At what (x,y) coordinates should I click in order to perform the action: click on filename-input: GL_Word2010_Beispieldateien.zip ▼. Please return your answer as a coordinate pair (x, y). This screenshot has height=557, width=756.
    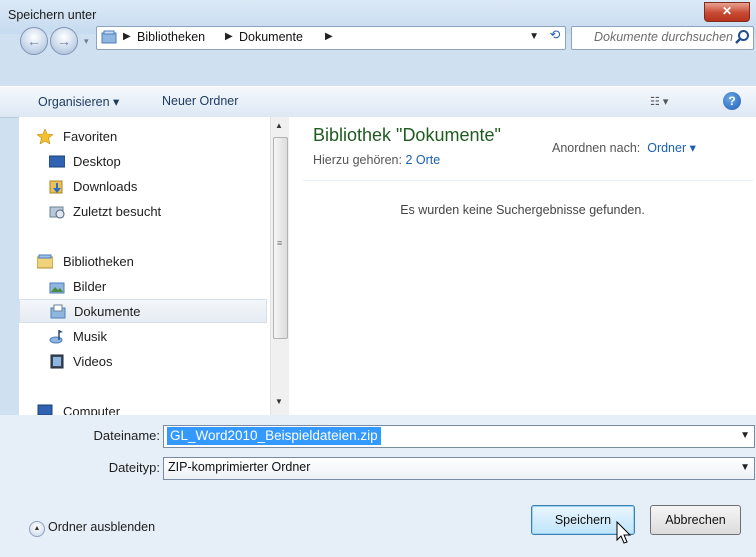
    Looking at the image, I should click on (459, 436).